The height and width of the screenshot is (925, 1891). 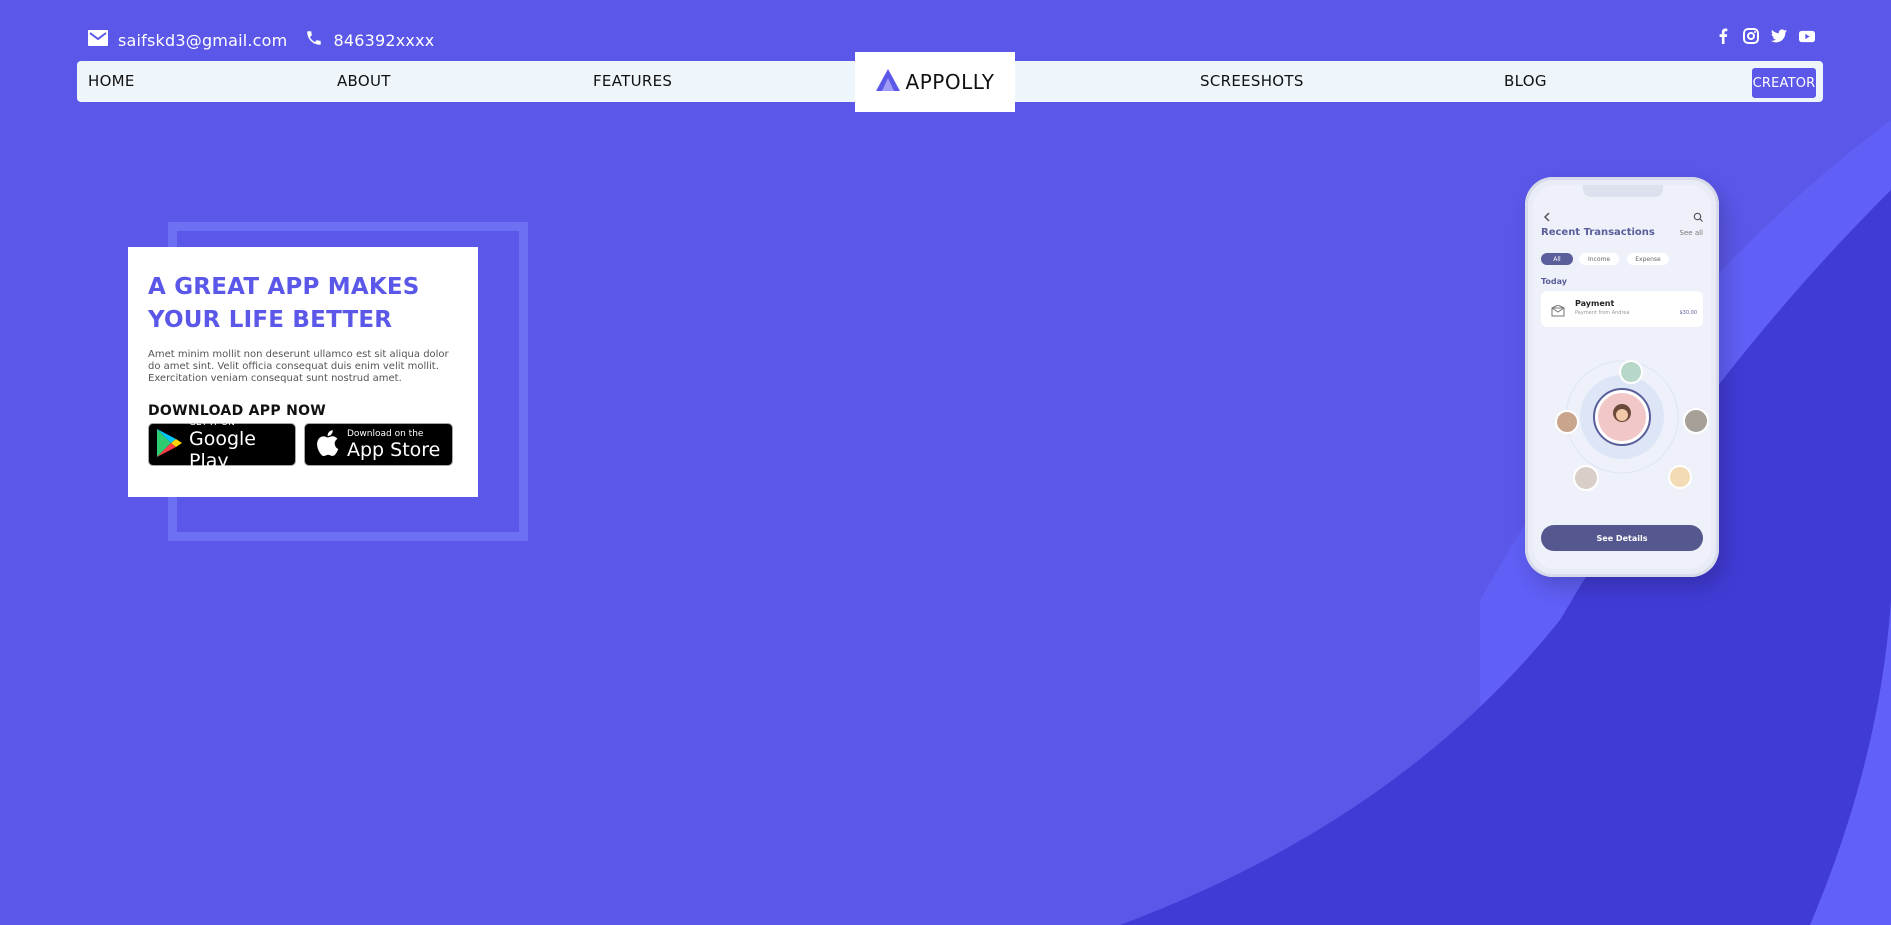 I want to click on phone-item: 846392xxxx, so click(x=369, y=40).